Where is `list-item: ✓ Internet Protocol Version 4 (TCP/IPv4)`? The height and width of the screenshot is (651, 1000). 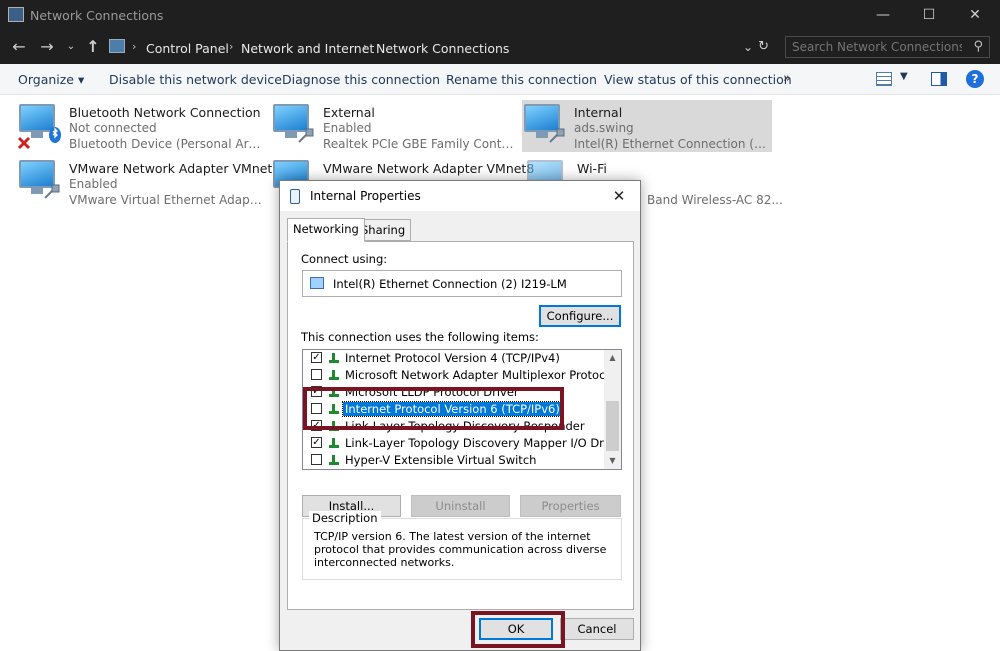 list-item: ✓ Internet Protocol Version 4 (TCP/IPv4) is located at coordinates (453, 358).